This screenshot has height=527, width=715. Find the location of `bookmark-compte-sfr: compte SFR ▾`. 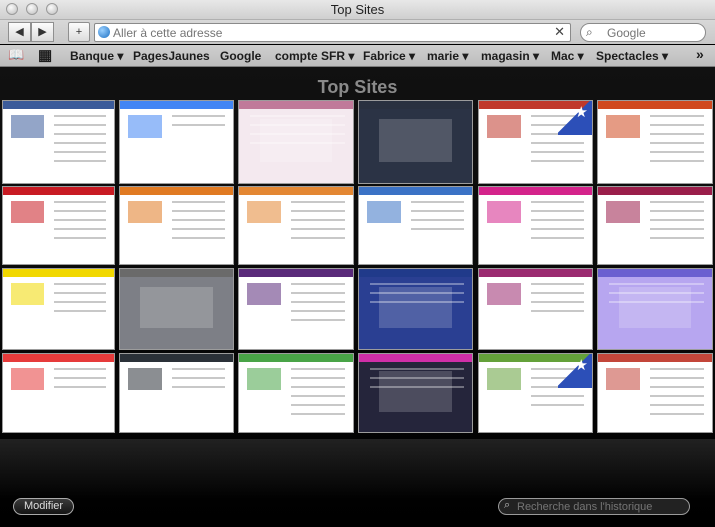

bookmark-compte-sfr: compte SFR ▾ is located at coordinates (314, 56).